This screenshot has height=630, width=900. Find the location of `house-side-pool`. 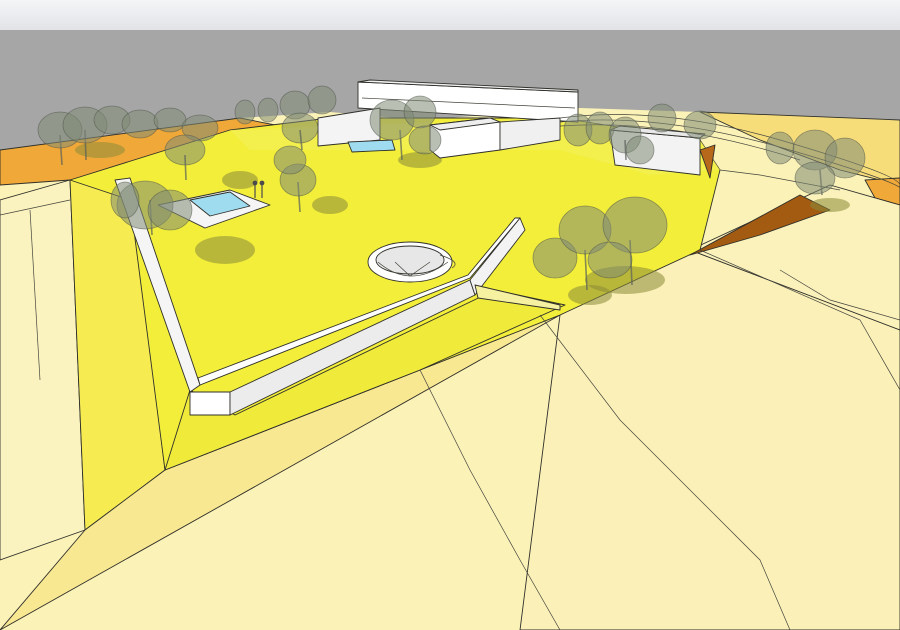

house-side-pool is located at coordinates (371, 146).